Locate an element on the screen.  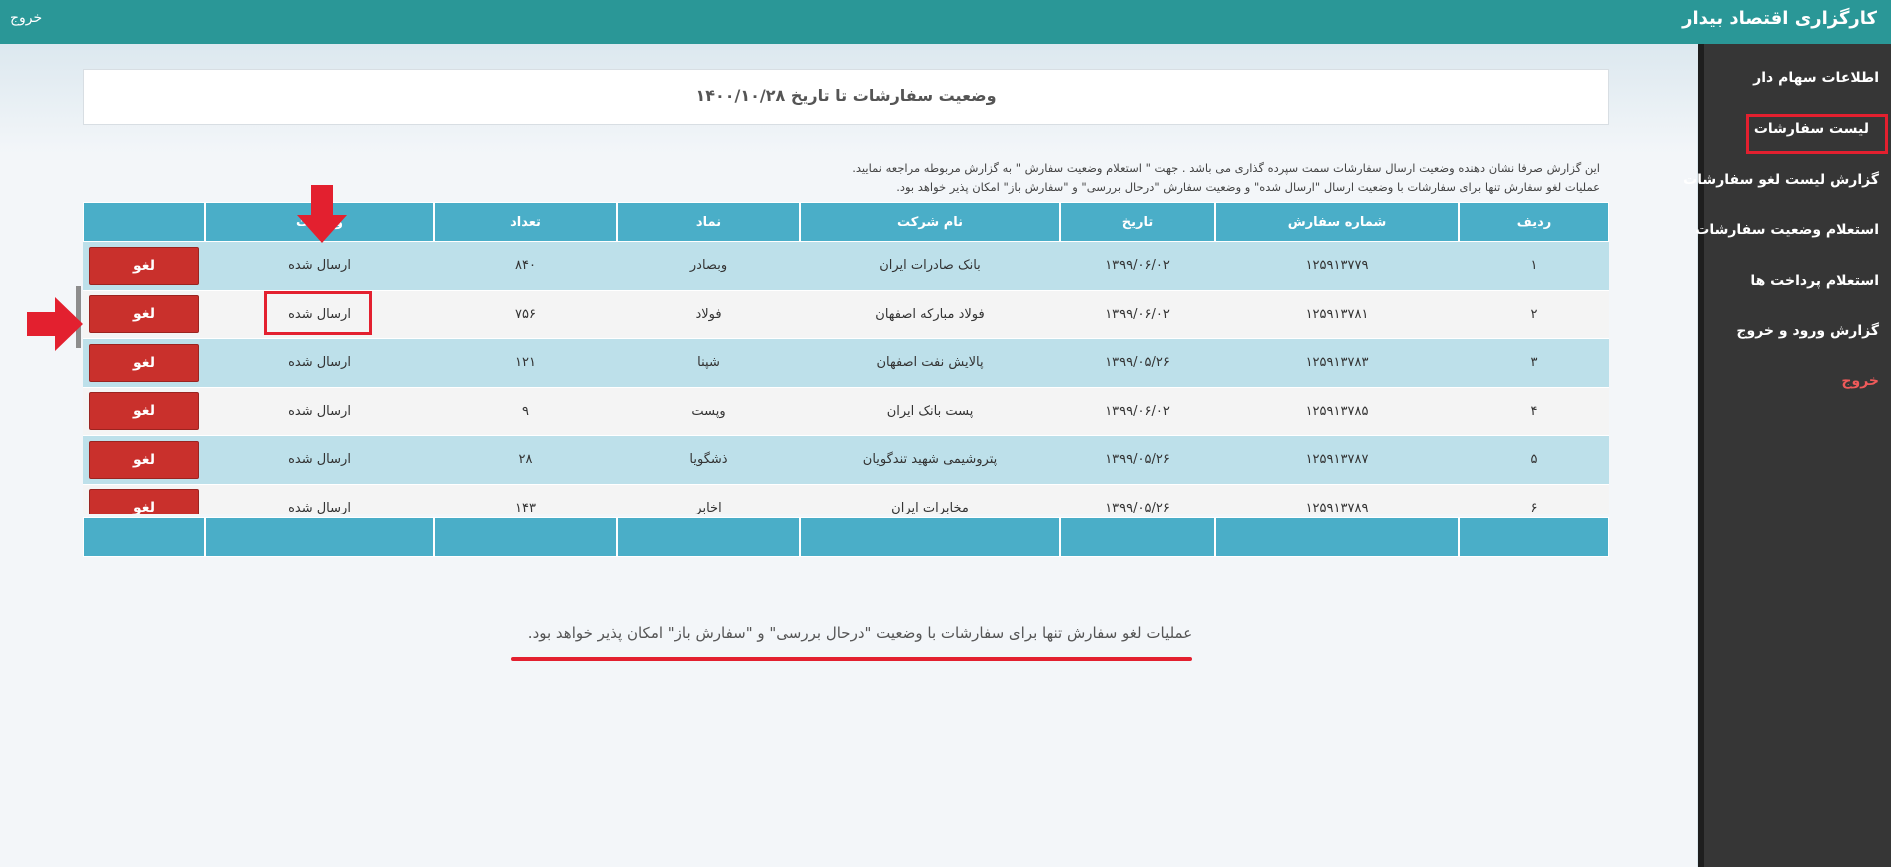
cell-order-number: ۱۲۵۹۱۳۷۸۵ is located at coordinates (1337, 411).